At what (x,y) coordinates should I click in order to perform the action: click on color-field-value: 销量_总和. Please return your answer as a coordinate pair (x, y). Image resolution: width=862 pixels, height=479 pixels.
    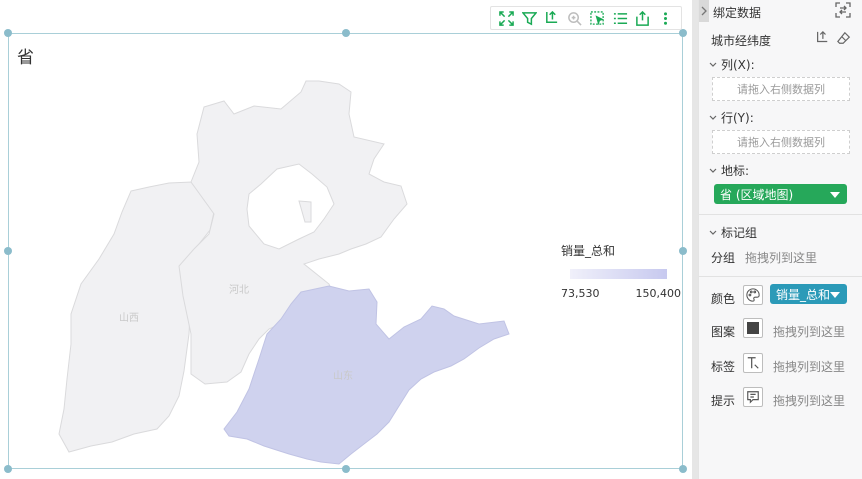
    Looking at the image, I should click on (803, 294).